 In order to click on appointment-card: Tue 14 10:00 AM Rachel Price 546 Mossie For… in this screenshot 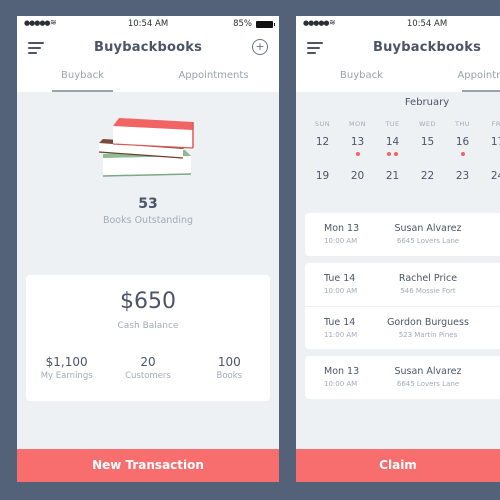, I will do `click(402, 306)`.